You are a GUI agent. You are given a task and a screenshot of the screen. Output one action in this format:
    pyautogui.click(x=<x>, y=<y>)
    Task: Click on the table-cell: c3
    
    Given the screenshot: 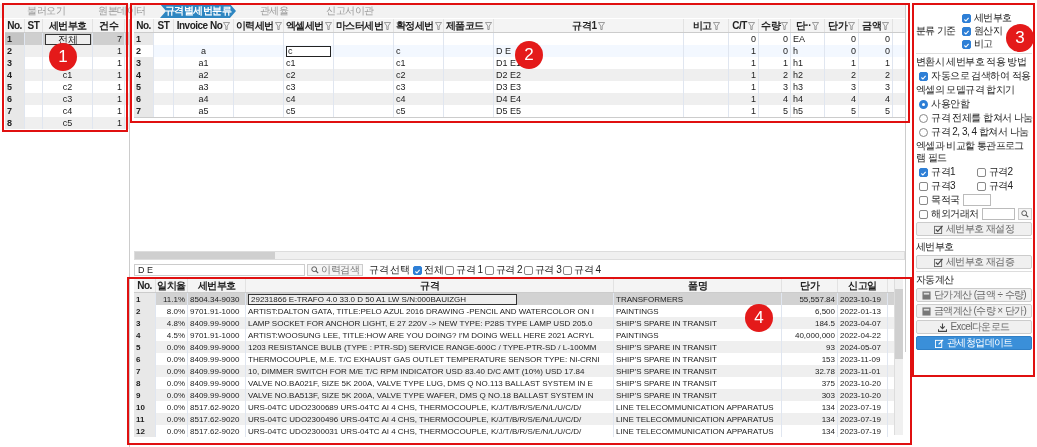 What is the action you would take?
    pyautogui.click(x=67, y=99)
    